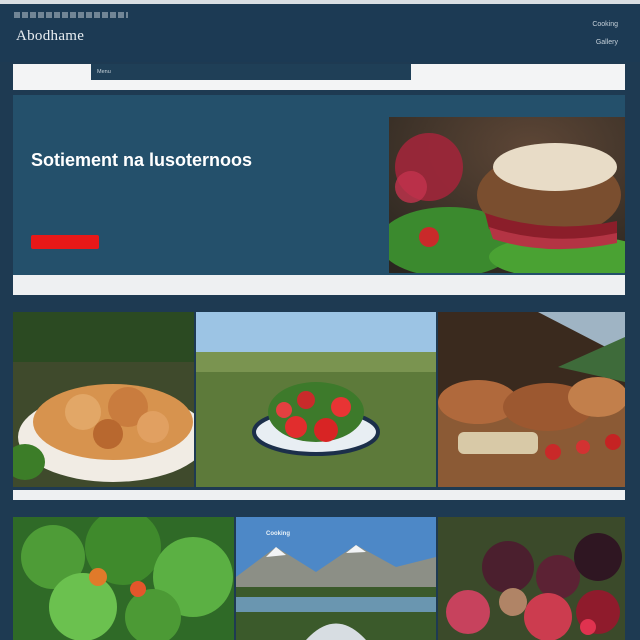 This screenshot has height=640, width=640. Describe the element at coordinates (123, 578) in the screenshot. I see `gallery-tile-greens` at that location.